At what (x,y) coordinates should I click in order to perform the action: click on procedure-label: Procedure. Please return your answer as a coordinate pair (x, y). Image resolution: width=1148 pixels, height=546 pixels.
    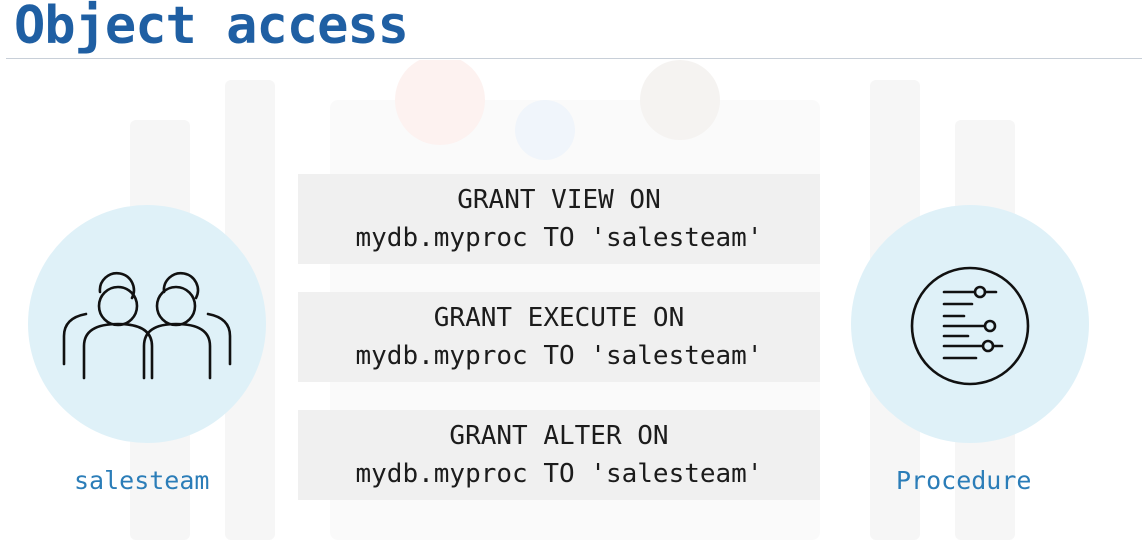
    Looking at the image, I should click on (964, 480).